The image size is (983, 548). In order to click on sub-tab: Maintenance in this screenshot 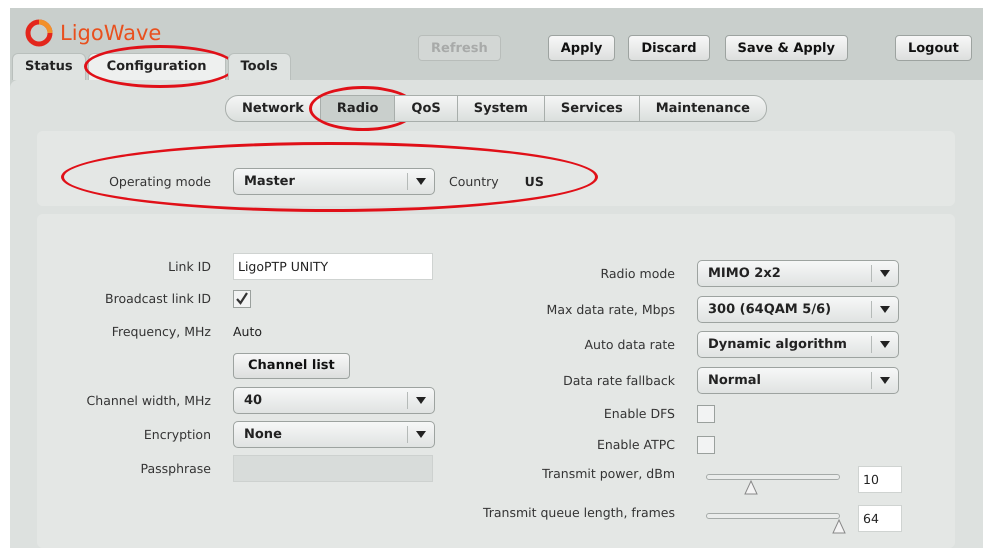, I will do `click(703, 108)`.